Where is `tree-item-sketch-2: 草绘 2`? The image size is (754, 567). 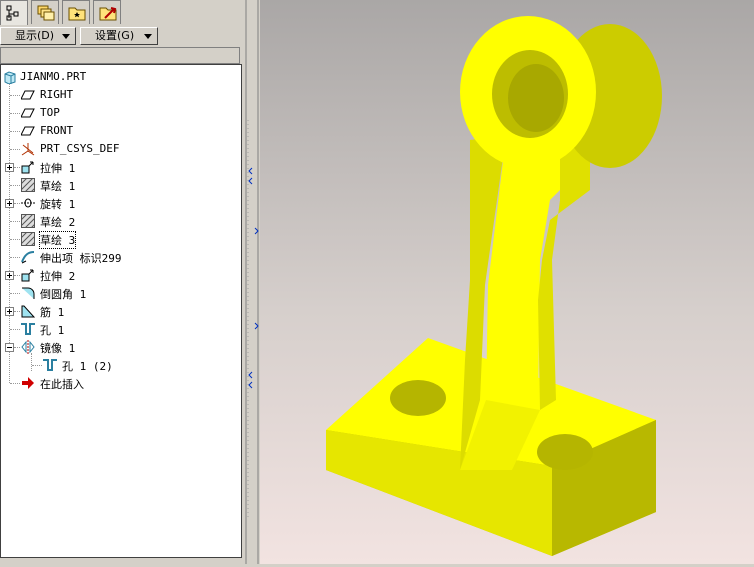 tree-item-sketch-2: 草绘 2 is located at coordinates (121, 221).